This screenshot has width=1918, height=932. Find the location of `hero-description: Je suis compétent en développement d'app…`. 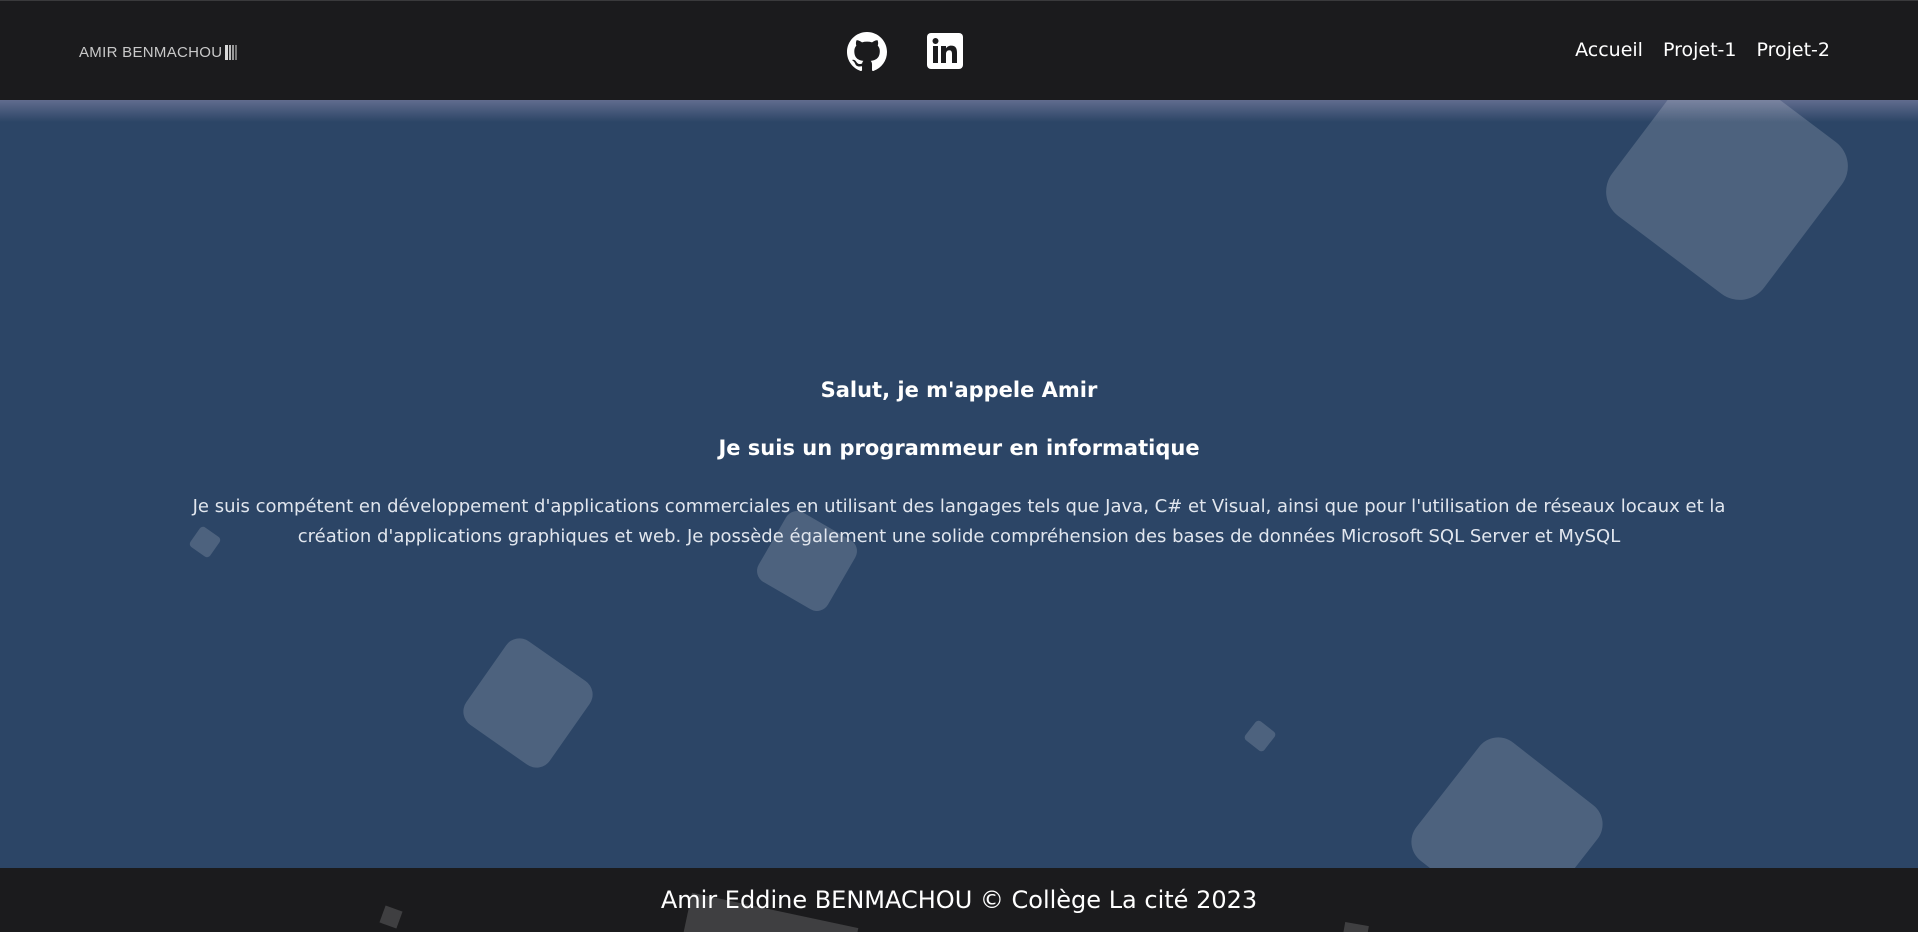

hero-description: Je suis compétent en développement d'app… is located at coordinates (959, 521).